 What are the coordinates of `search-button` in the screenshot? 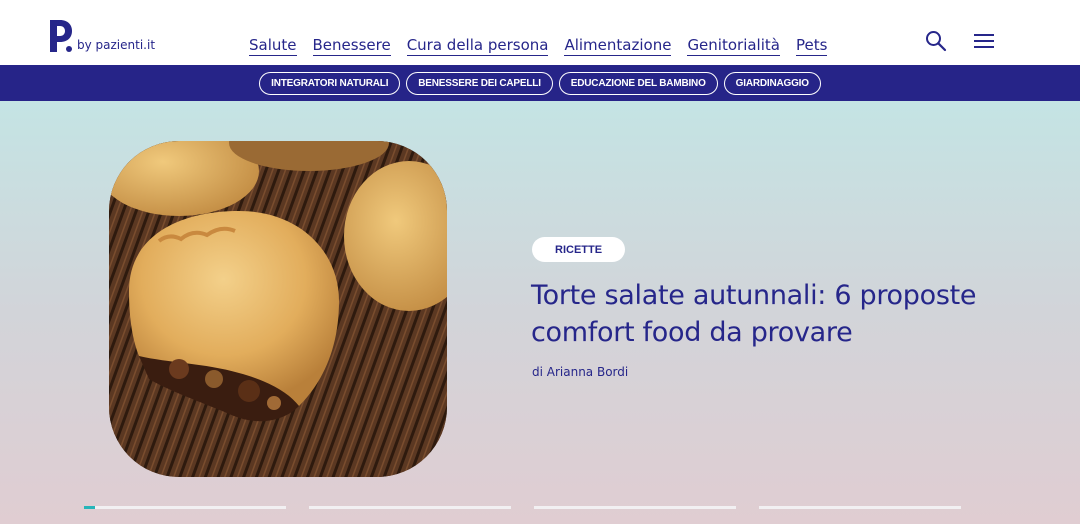 It's located at (936, 41).